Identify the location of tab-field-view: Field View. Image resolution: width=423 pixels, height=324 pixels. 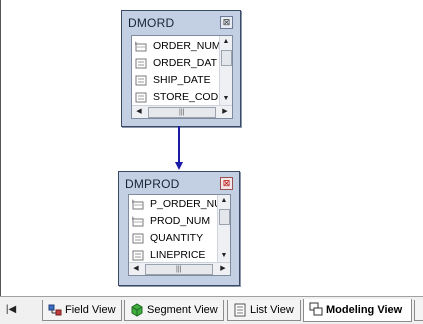
(82, 310).